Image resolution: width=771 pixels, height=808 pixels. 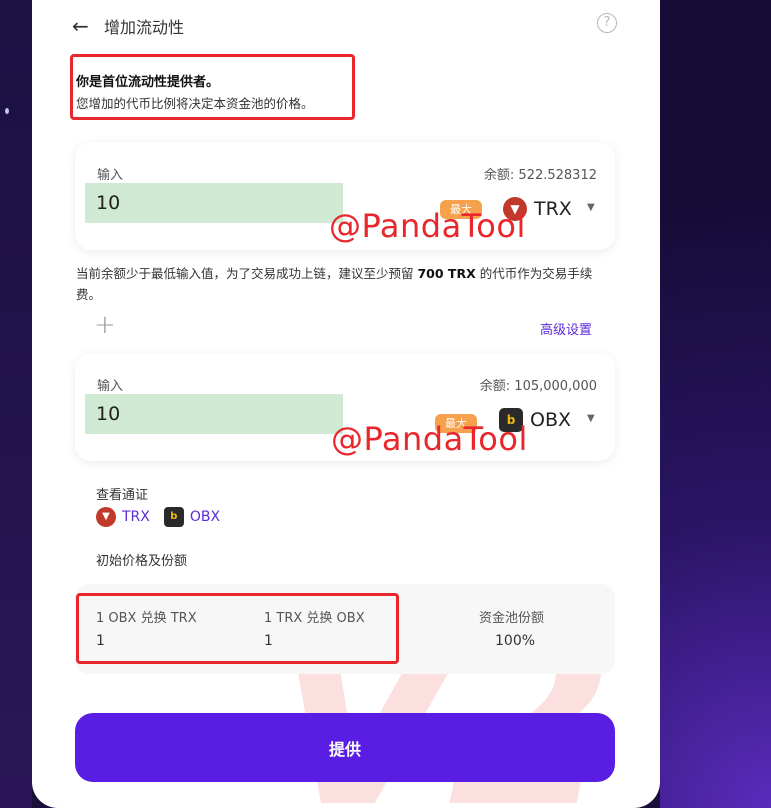 What do you see at coordinates (550, 420) in the screenshot?
I see `token-selector-obx: OBX` at bounding box center [550, 420].